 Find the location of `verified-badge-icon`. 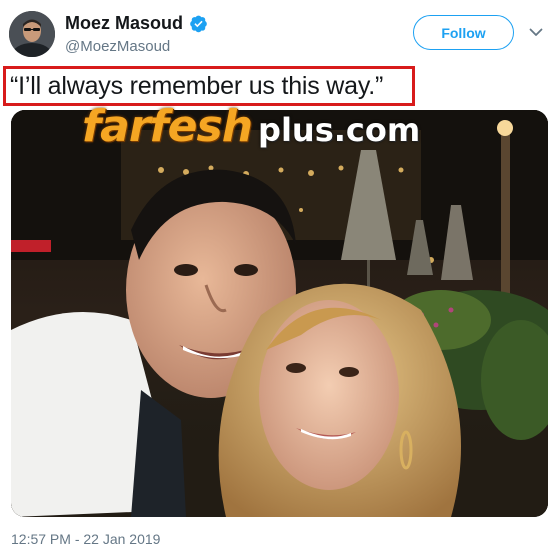

verified-badge-icon is located at coordinates (198, 23).